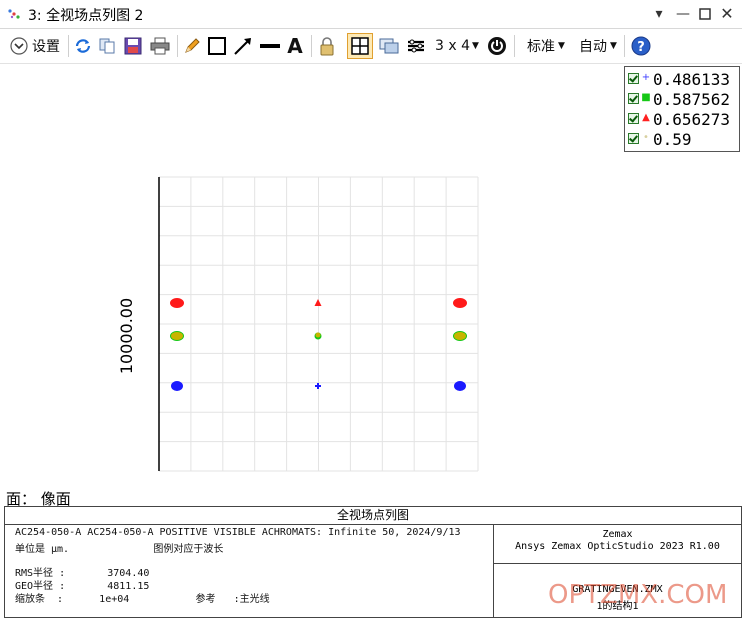 This screenshot has width=742, height=620. I want to click on scale-bar-reference: 缩放条 : 1e+04 参考 :主光线, so click(142, 599).